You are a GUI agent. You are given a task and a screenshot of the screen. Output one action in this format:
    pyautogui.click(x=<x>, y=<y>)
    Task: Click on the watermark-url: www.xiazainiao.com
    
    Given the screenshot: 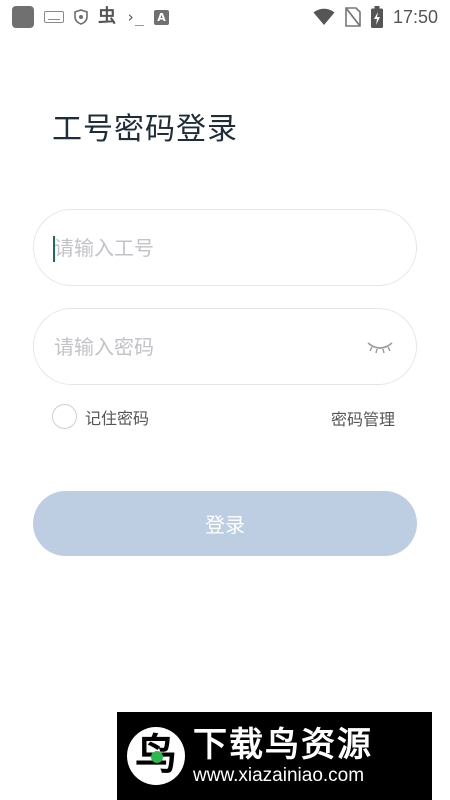 What is the action you would take?
    pyautogui.click(x=279, y=775)
    